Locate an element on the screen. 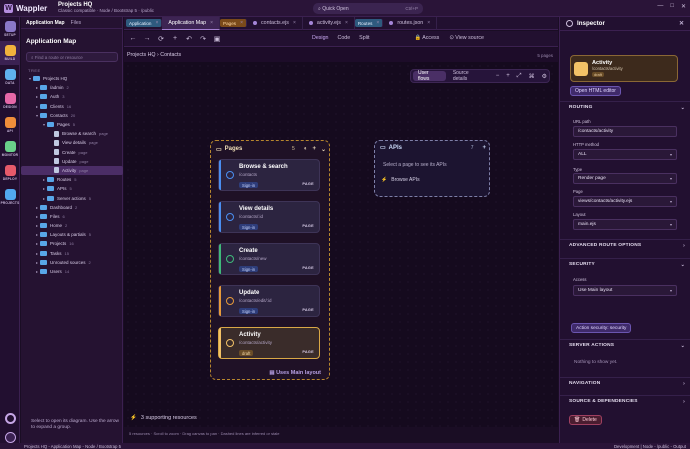 Image resolution: width=690 pixels, height=449 pixels. tab-application: Application × is located at coordinates (144, 23).